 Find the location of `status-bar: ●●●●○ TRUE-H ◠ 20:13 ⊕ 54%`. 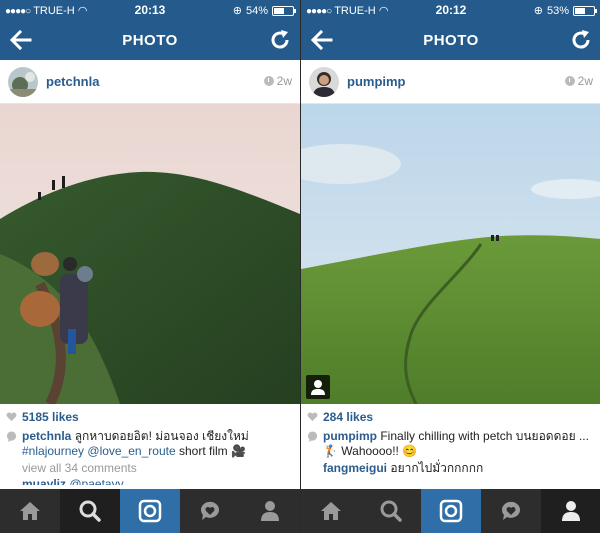

status-bar: ●●●●○ TRUE-H ◠ 20:13 ⊕ 54% is located at coordinates (150, 10).